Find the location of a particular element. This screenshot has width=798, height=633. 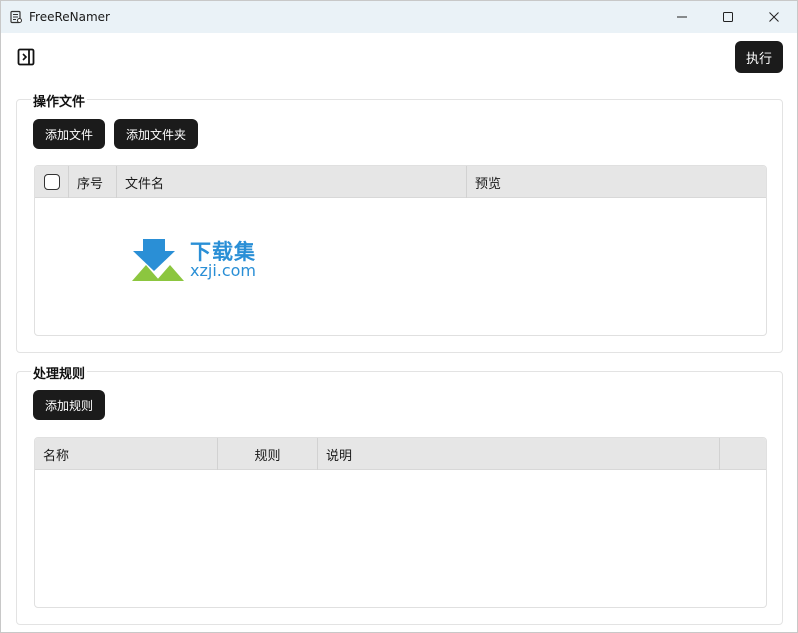

add-folder-button: 添加文件夹 is located at coordinates (156, 134).